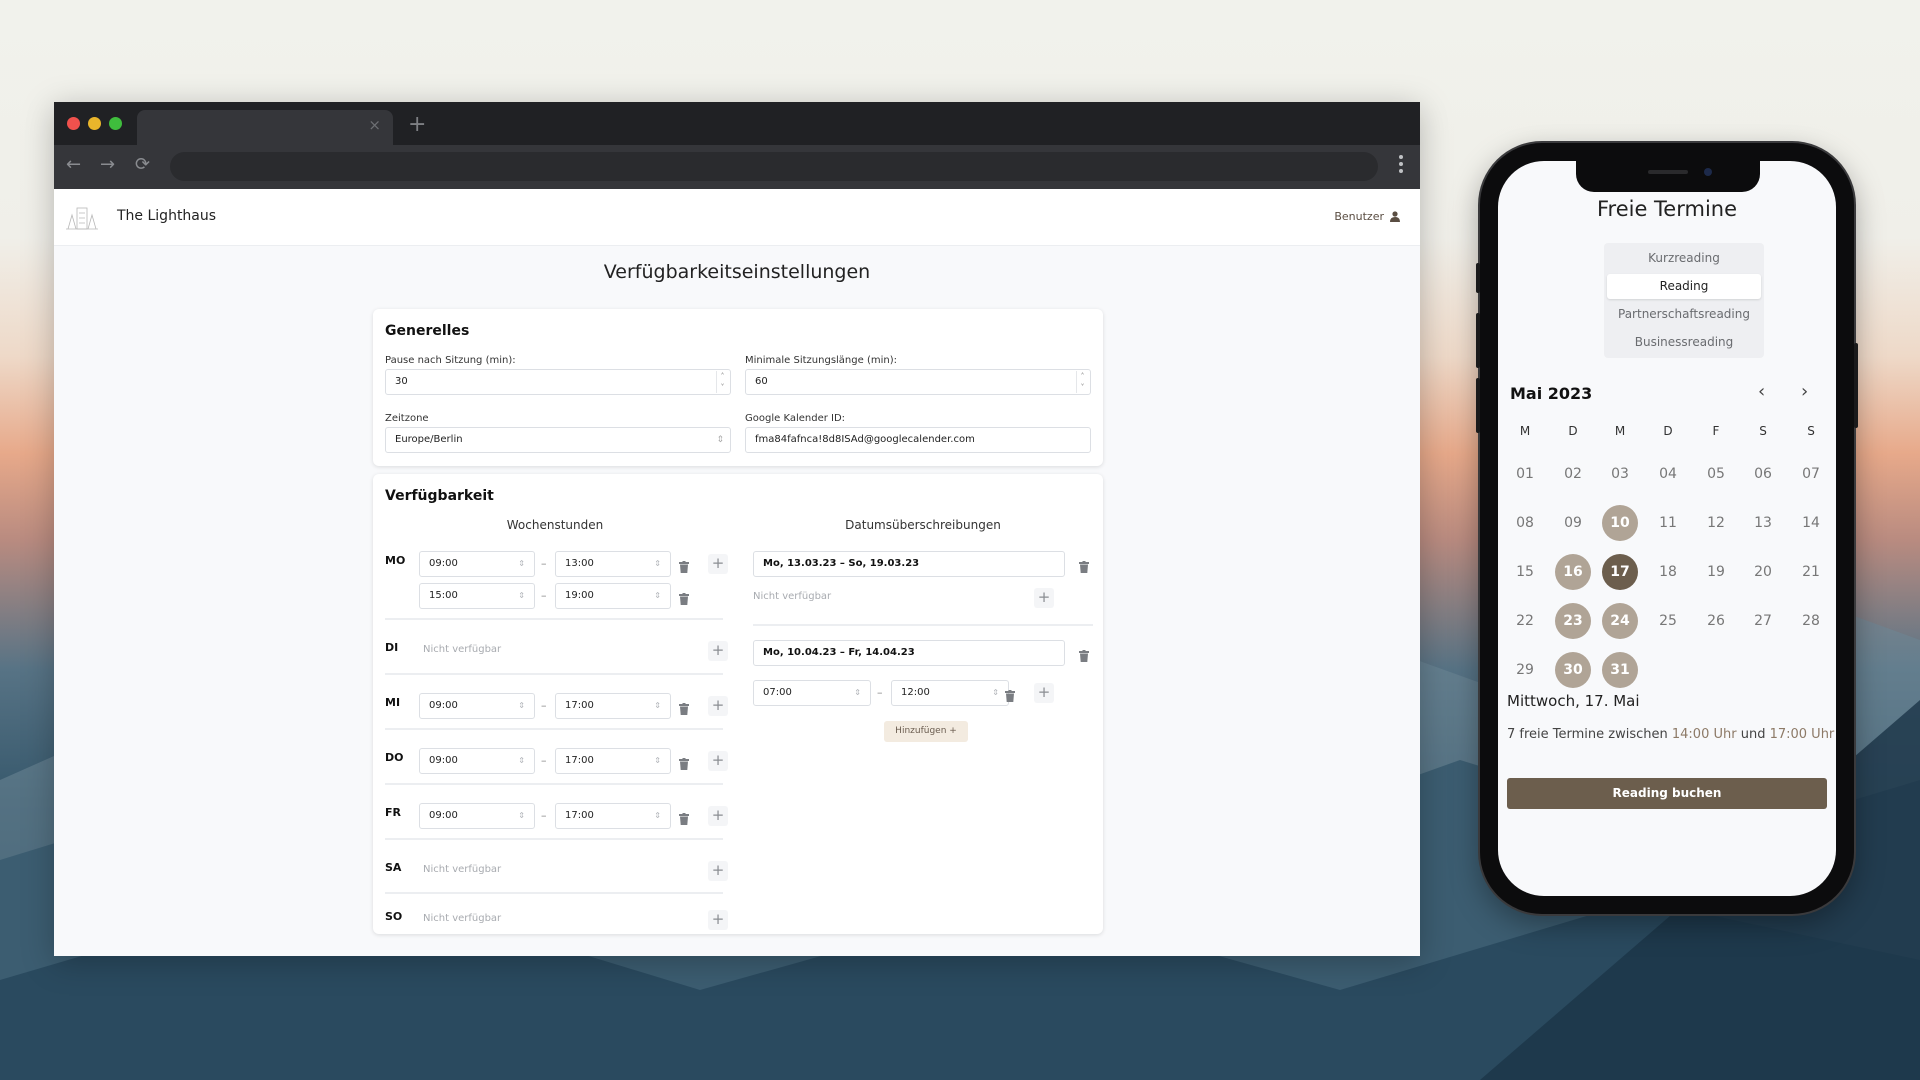 Image resolution: width=1920 pixels, height=1080 pixels. Describe the element at coordinates (1573, 670) in the screenshot. I see `calendar-day-available: 30` at that location.